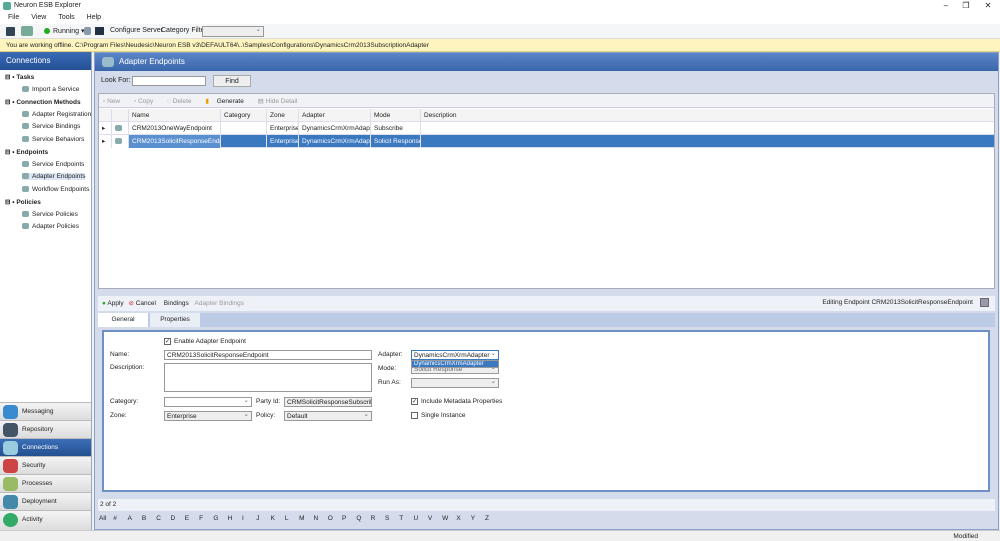  I want to click on tree-group-endpoints: ⊟ • Endpoints, so click(26, 152).